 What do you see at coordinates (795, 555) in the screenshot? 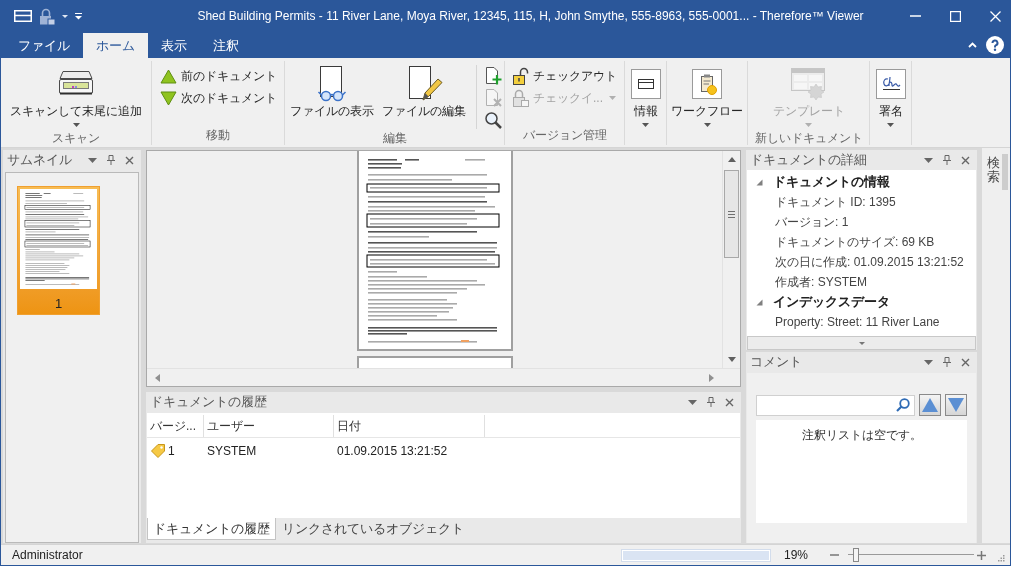
I see `zoom-level: 19%` at bounding box center [795, 555].